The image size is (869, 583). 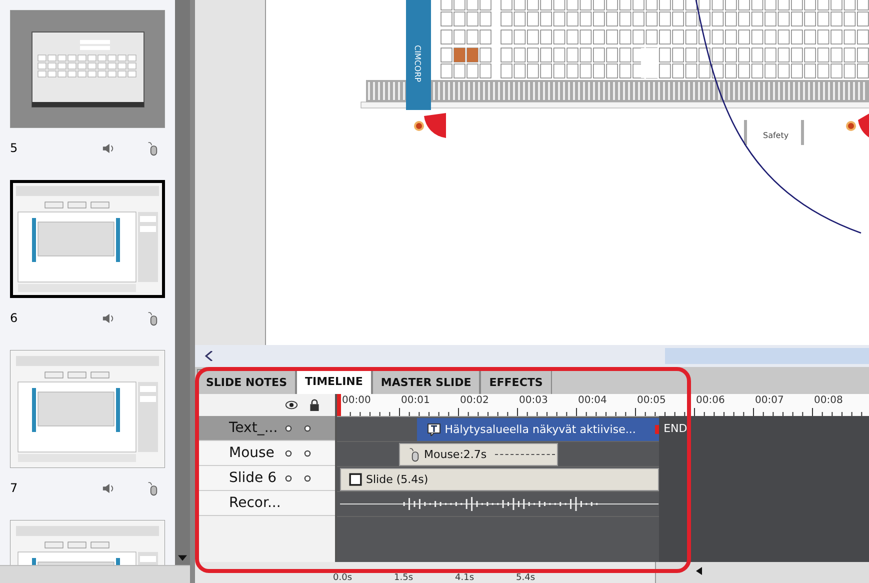 I want to click on mouse-bar-label: Mouse:2.7s, so click(x=455, y=454).